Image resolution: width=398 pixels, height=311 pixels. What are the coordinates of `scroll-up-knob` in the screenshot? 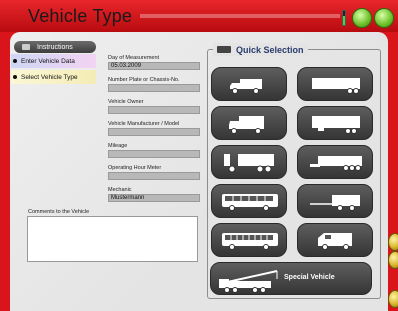 It's located at (393, 242).